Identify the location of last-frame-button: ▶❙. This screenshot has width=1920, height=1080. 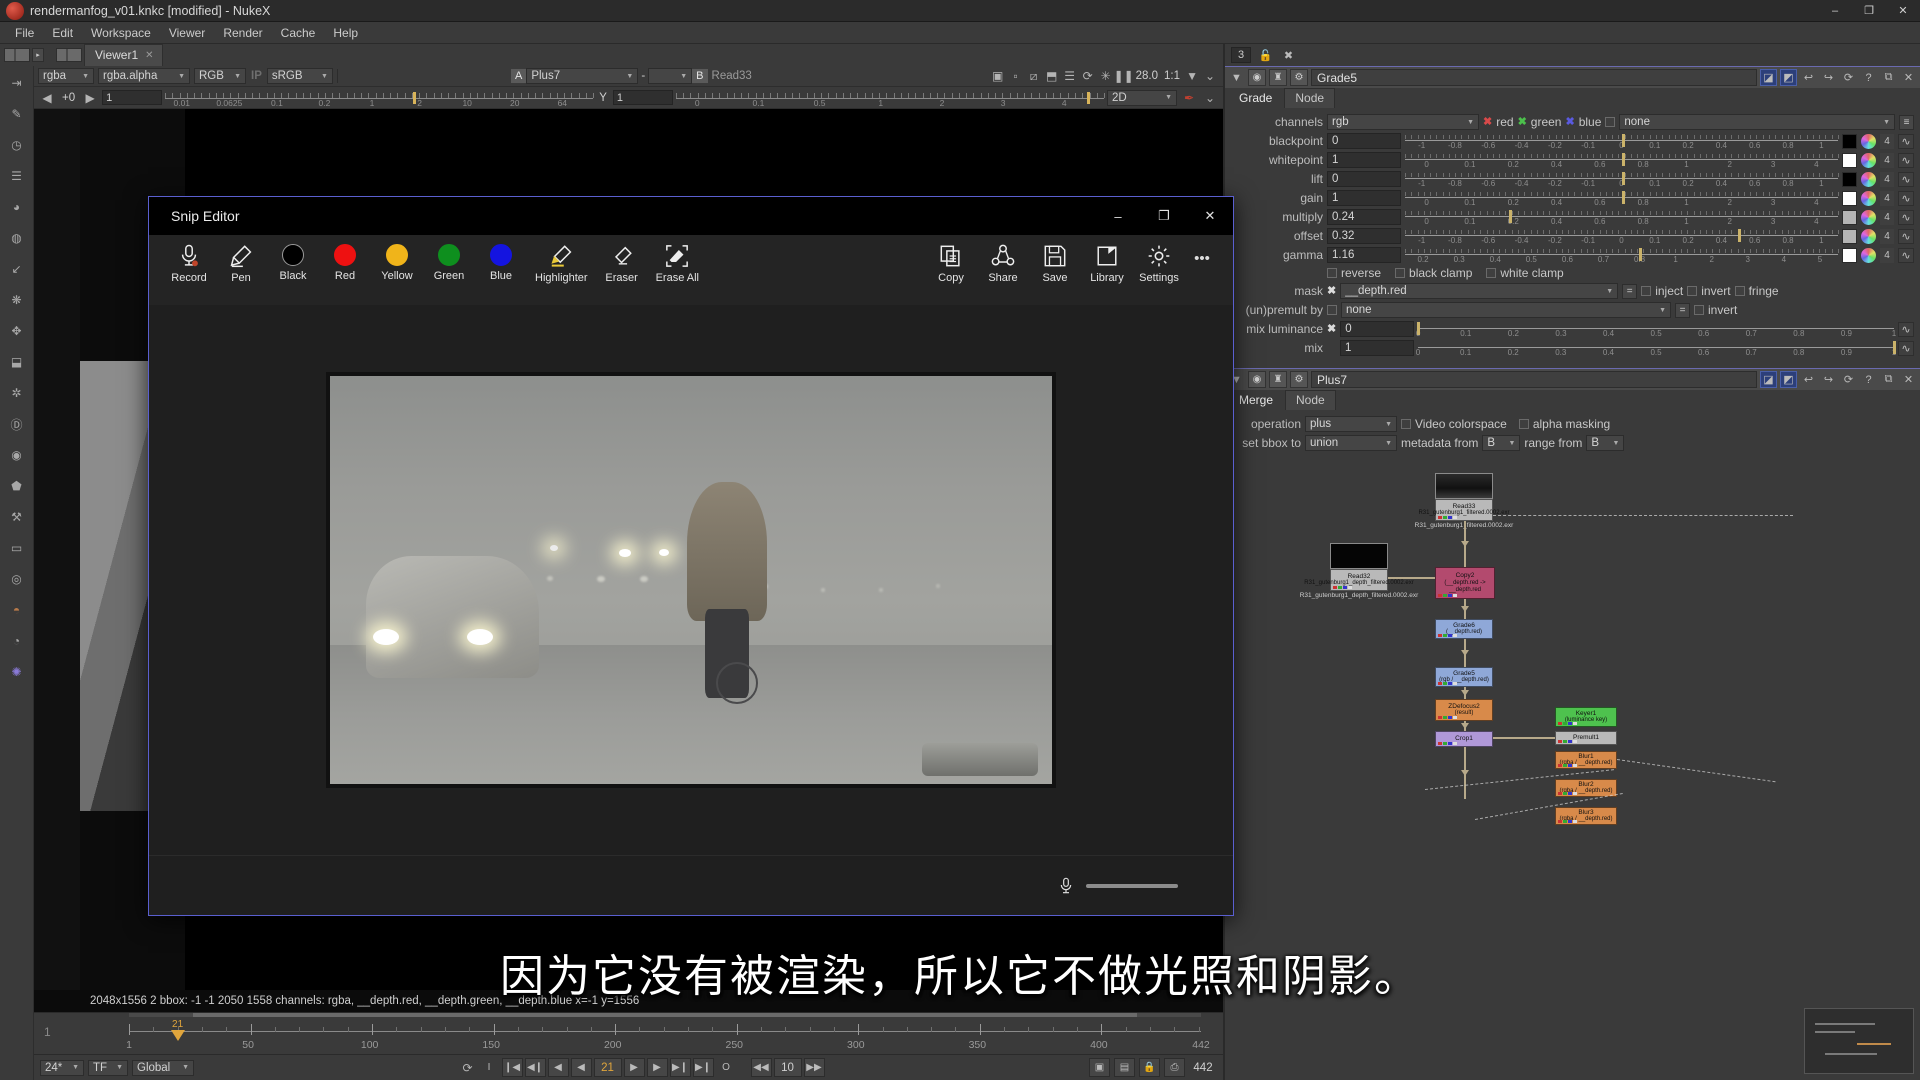
(703, 1067).